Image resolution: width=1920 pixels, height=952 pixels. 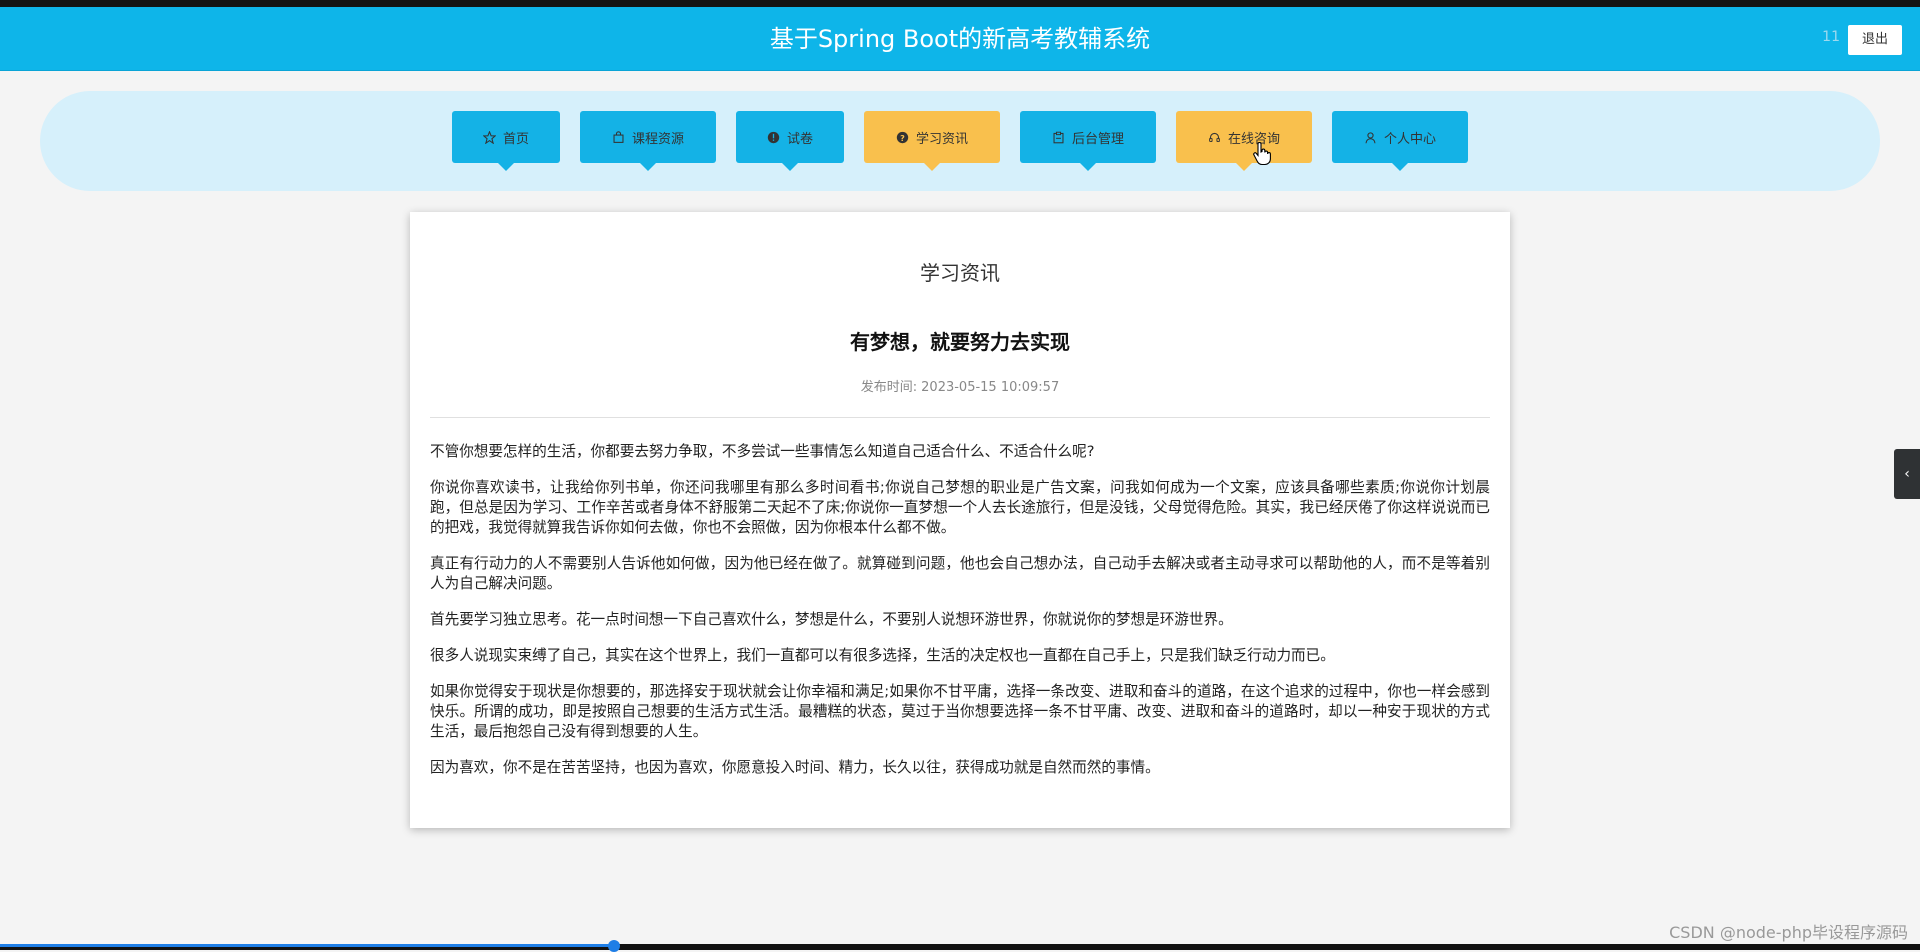 I want to click on nav-item-home: 首页, so click(x=506, y=141).